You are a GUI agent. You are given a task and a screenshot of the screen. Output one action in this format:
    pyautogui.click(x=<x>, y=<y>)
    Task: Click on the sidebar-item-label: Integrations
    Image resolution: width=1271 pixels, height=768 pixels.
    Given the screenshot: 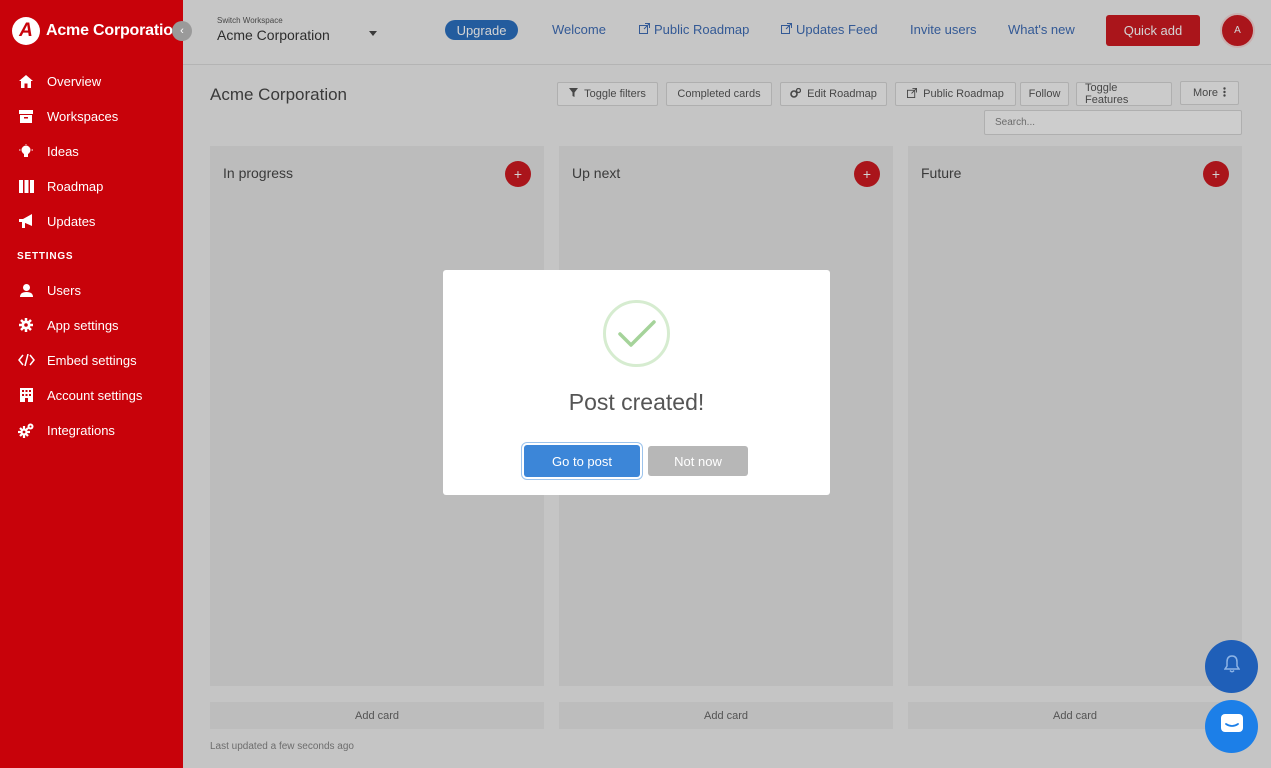 What is the action you would take?
    pyautogui.click(x=81, y=430)
    